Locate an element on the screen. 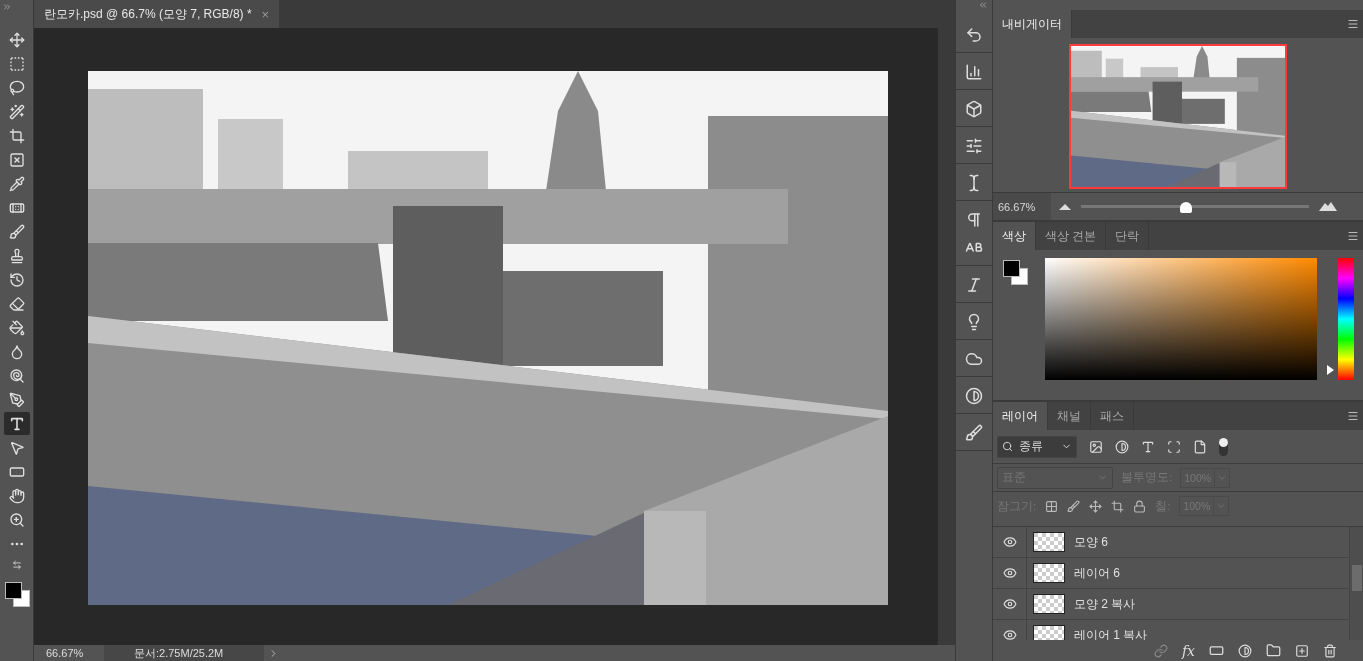 Image resolution: width=1363 pixels, height=661 pixels. filter-select: 종류 is located at coordinates (1037, 446).